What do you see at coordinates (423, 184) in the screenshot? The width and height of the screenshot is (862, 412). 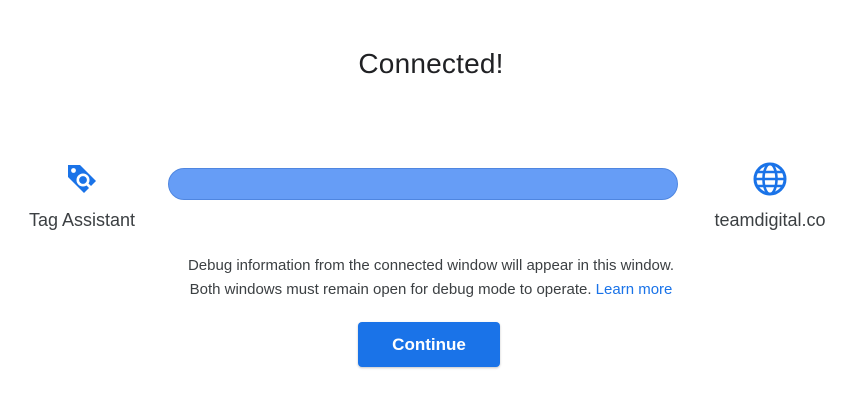 I see `connection-bar` at bounding box center [423, 184].